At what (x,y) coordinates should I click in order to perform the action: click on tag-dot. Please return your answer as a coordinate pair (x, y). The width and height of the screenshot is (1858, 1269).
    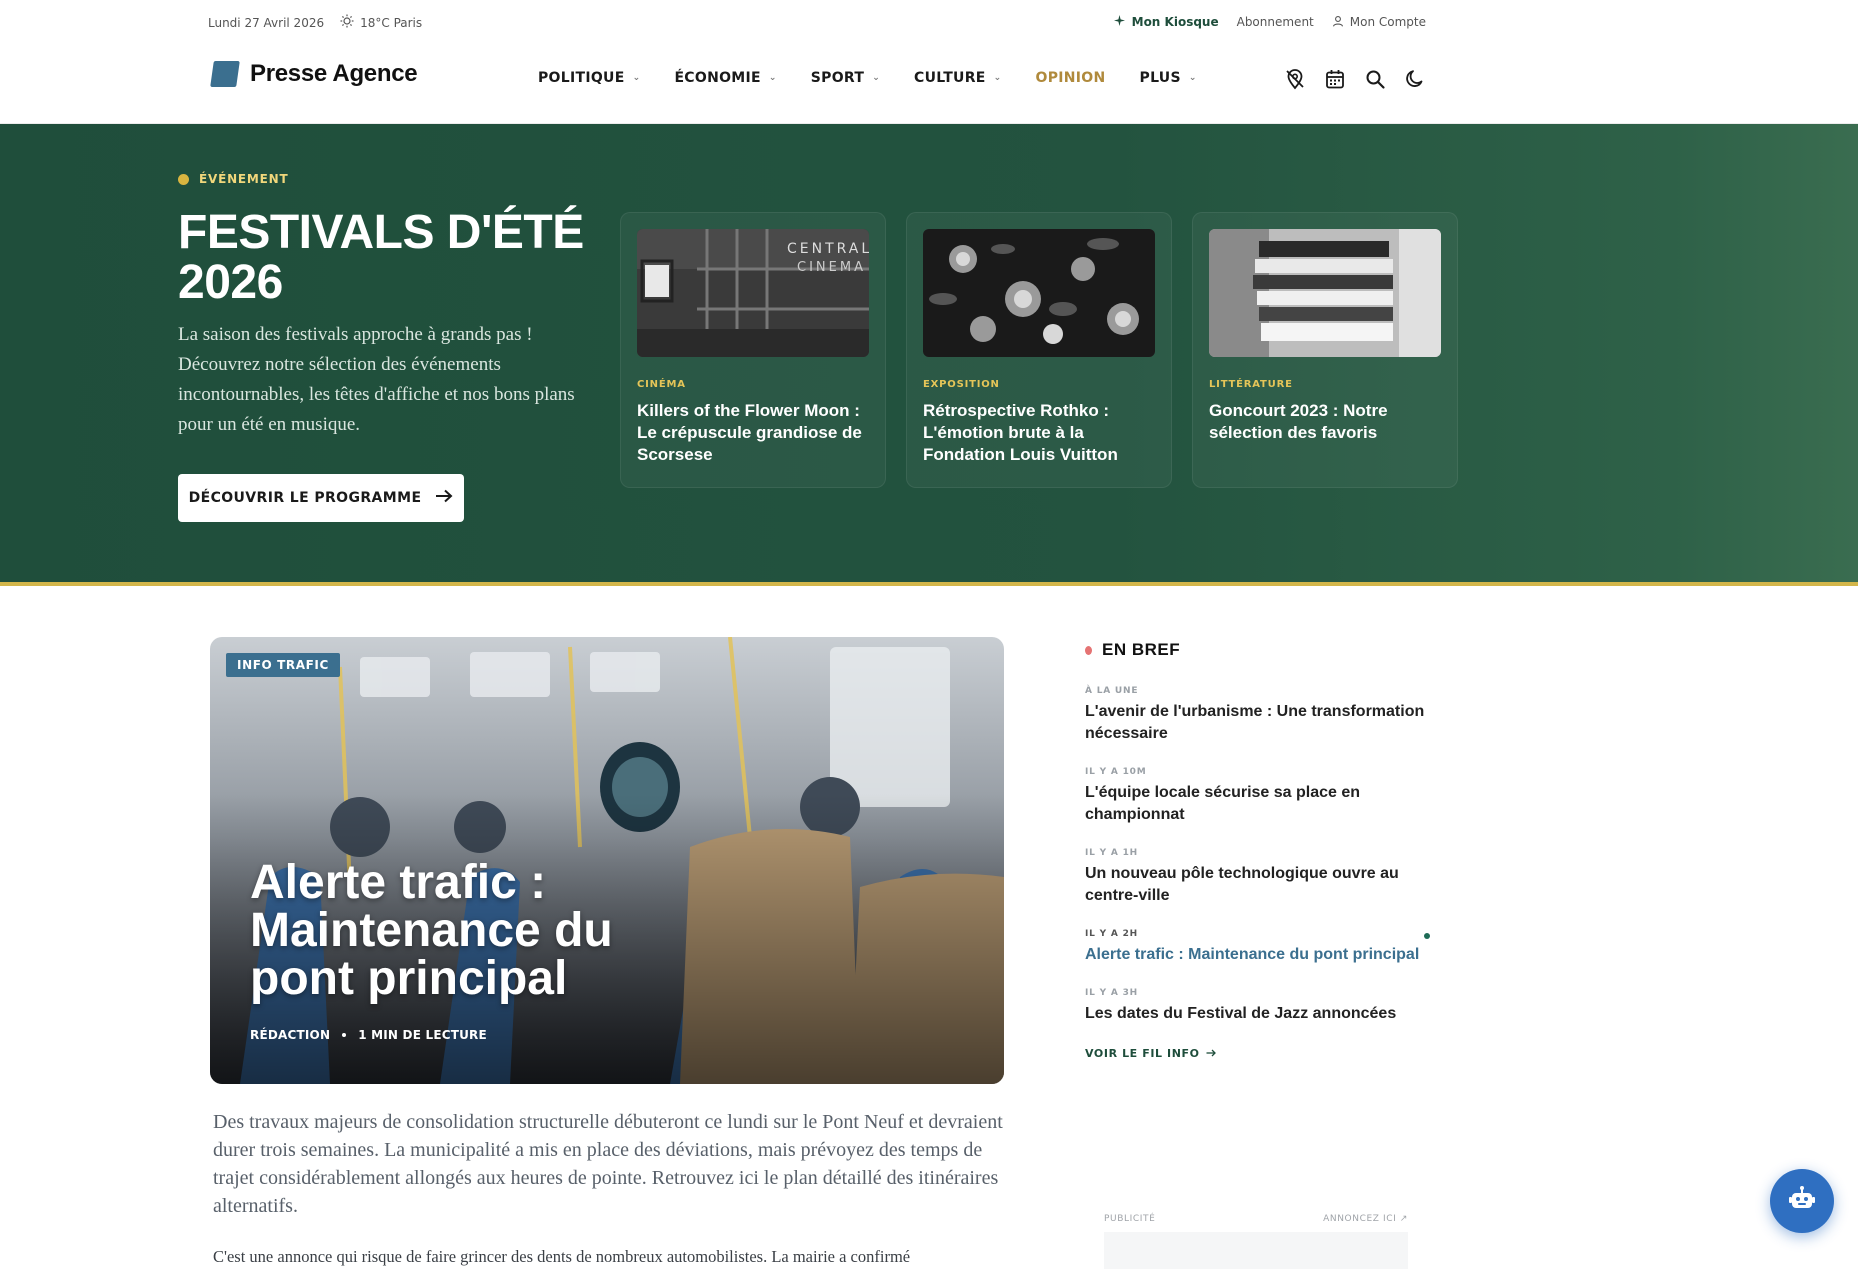
    Looking at the image, I should click on (183, 179).